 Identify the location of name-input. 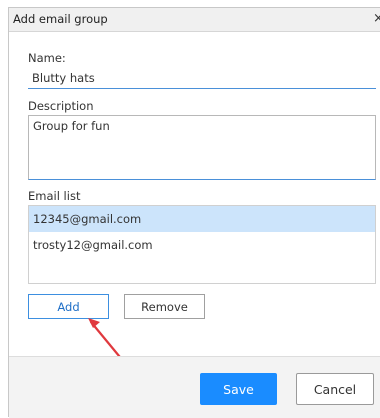
(202, 78).